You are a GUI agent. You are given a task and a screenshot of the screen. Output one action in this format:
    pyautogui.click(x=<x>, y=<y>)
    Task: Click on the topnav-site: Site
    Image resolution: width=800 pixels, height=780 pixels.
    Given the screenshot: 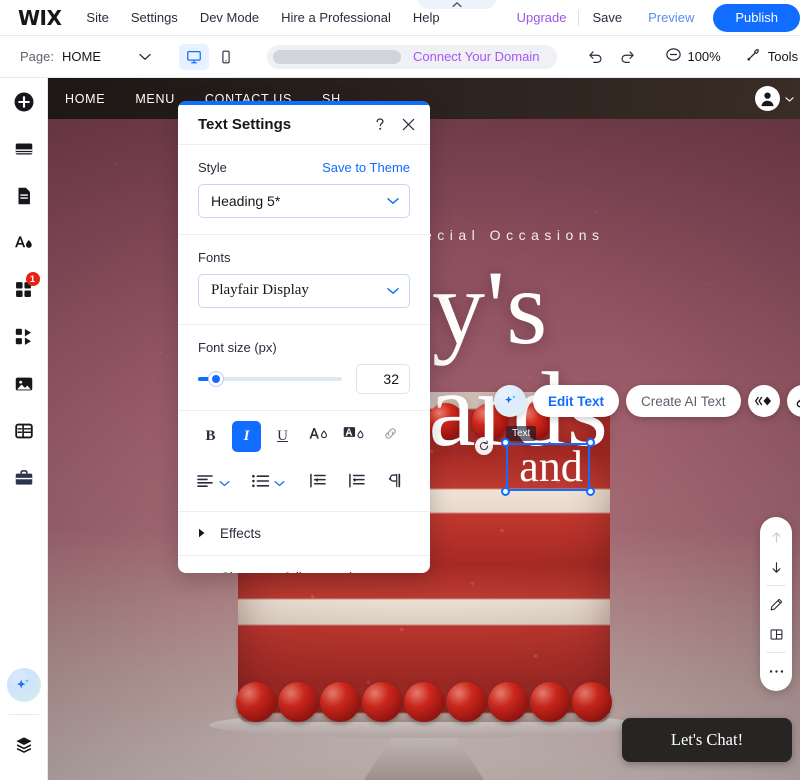 What is the action you would take?
    pyautogui.click(x=97, y=18)
    